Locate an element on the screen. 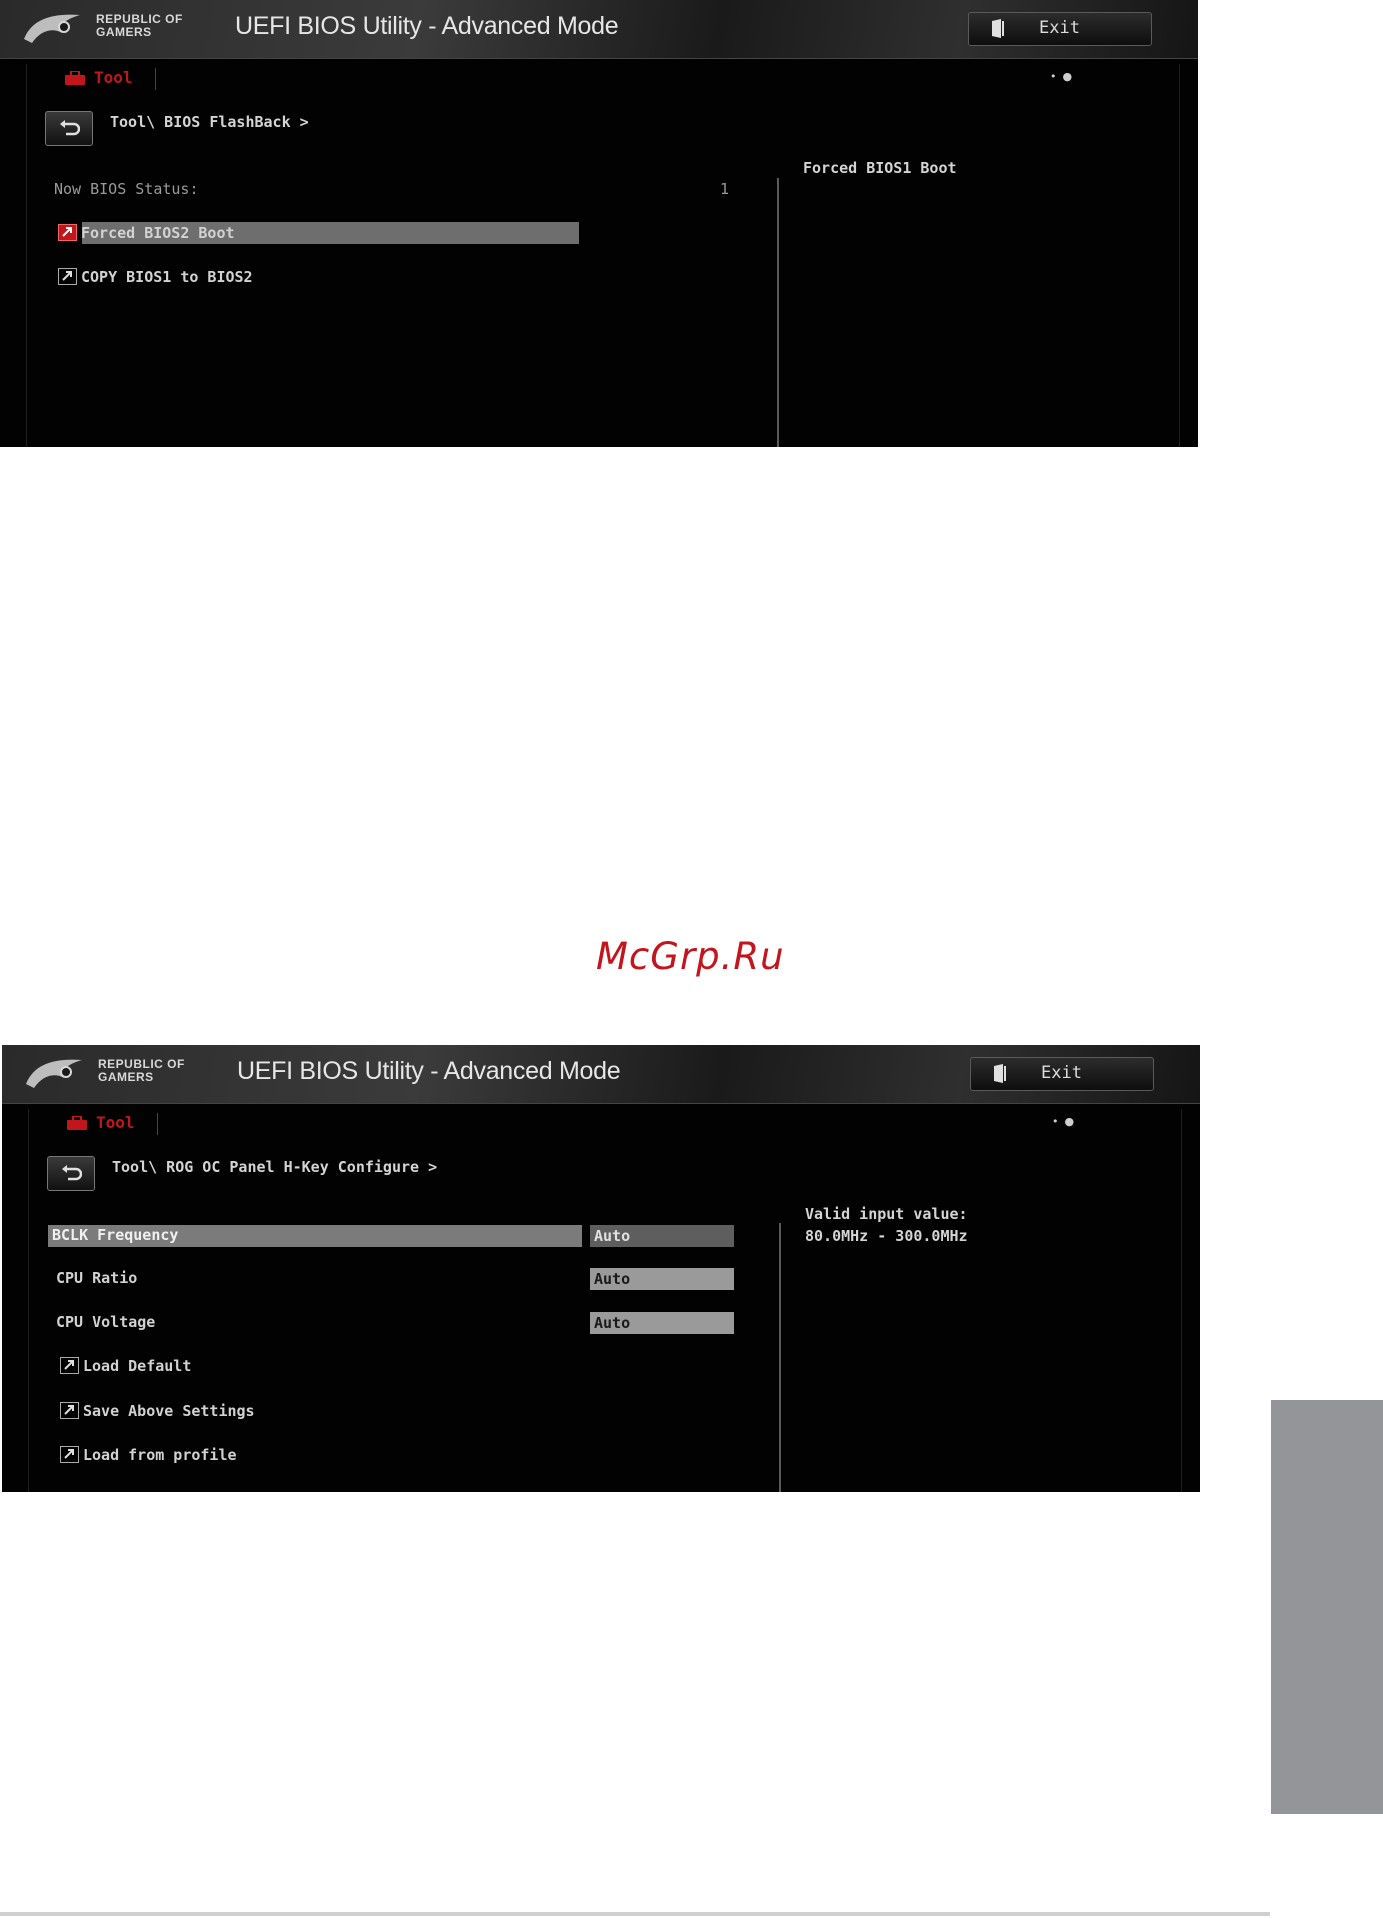 Image resolution: width=1383 pixels, height=1918 pixels. setting-cpu-ratio-value: Auto is located at coordinates (662, 1279).